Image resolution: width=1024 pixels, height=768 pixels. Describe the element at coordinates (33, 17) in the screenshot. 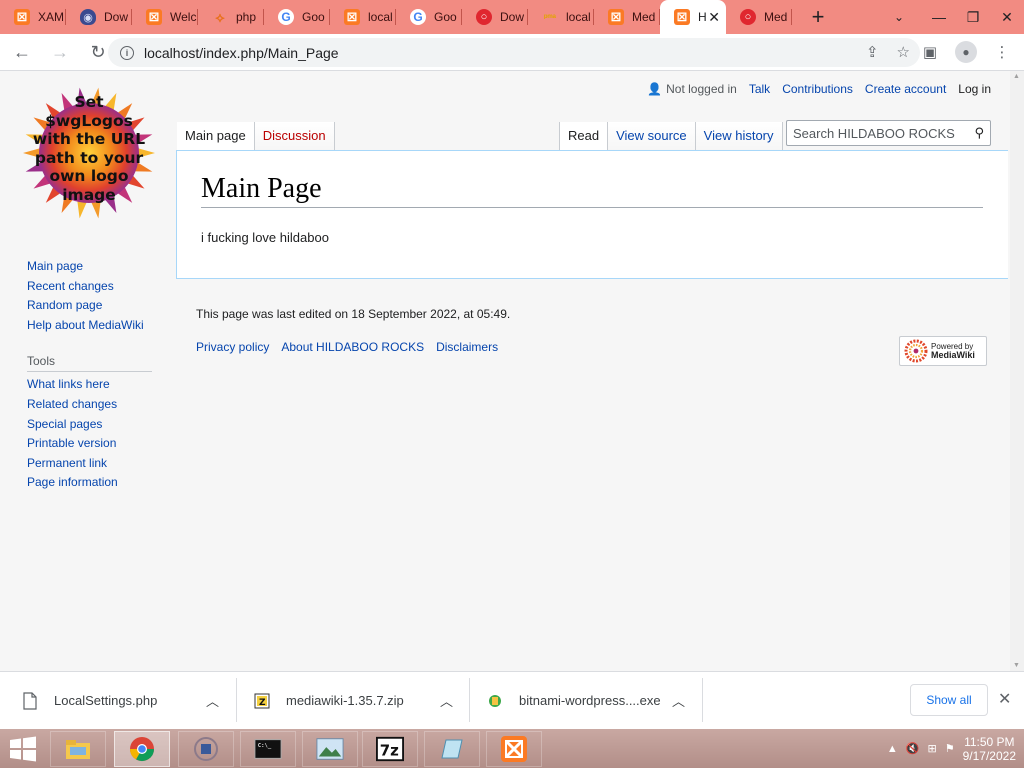

I see `browser-tab: XAM` at that location.